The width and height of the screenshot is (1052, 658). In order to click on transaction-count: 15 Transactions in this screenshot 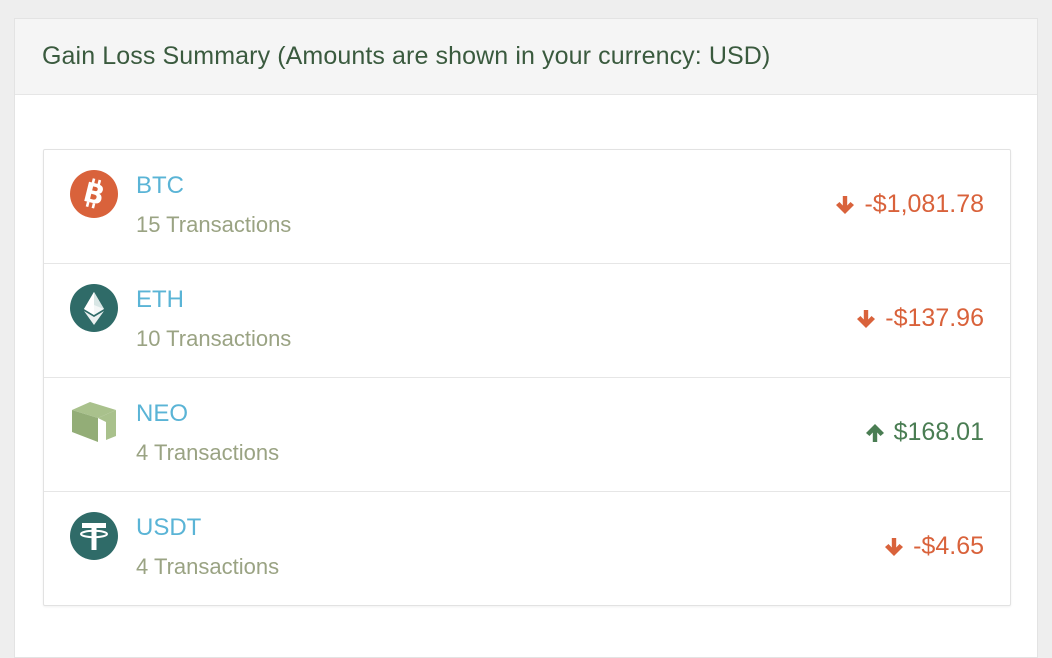, I will do `click(214, 224)`.